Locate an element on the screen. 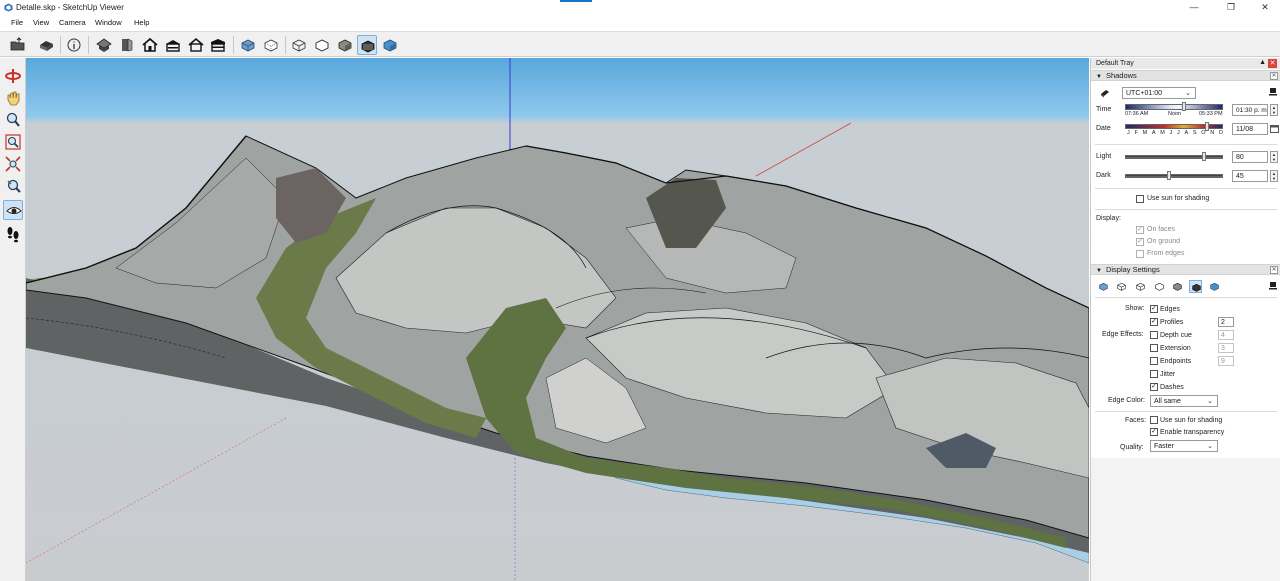 This screenshot has height=581, width=1280. edges-label: Edges is located at coordinates (1170, 309).